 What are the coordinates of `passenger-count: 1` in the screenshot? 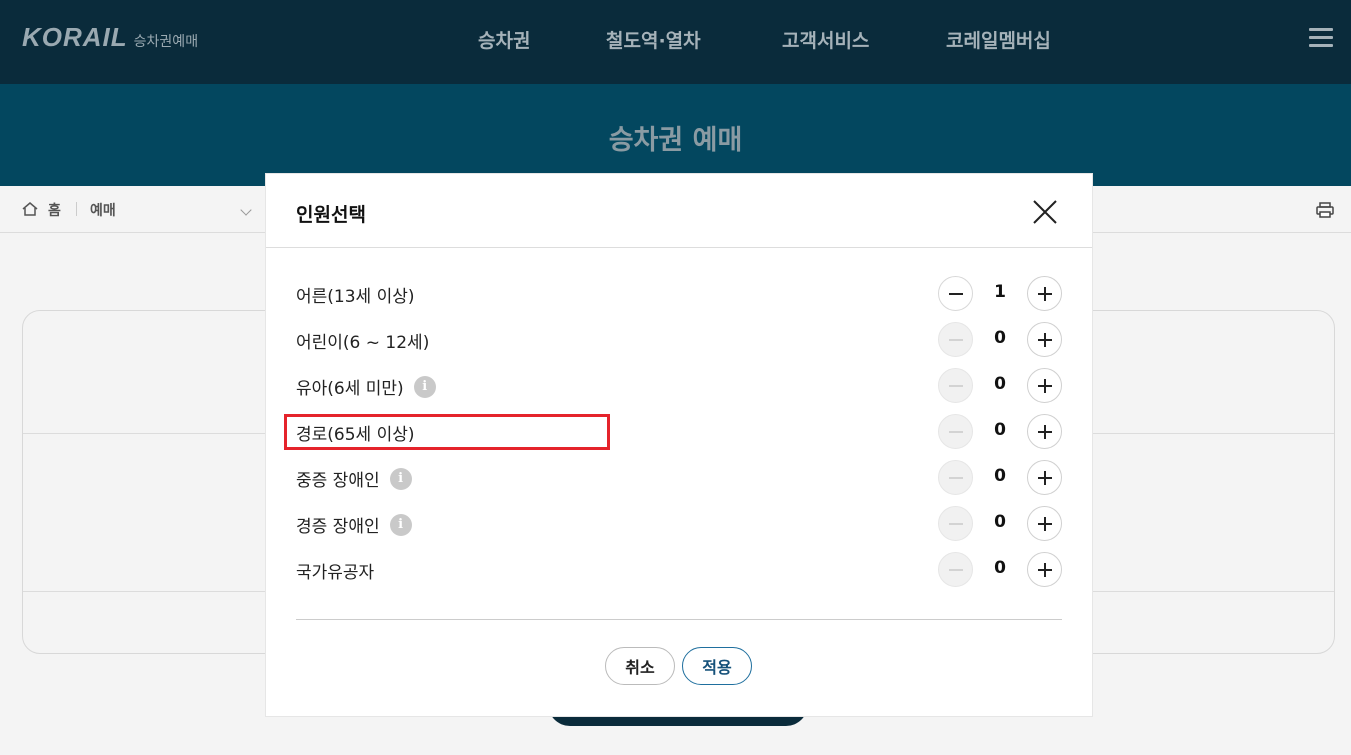 It's located at (1000, 292).